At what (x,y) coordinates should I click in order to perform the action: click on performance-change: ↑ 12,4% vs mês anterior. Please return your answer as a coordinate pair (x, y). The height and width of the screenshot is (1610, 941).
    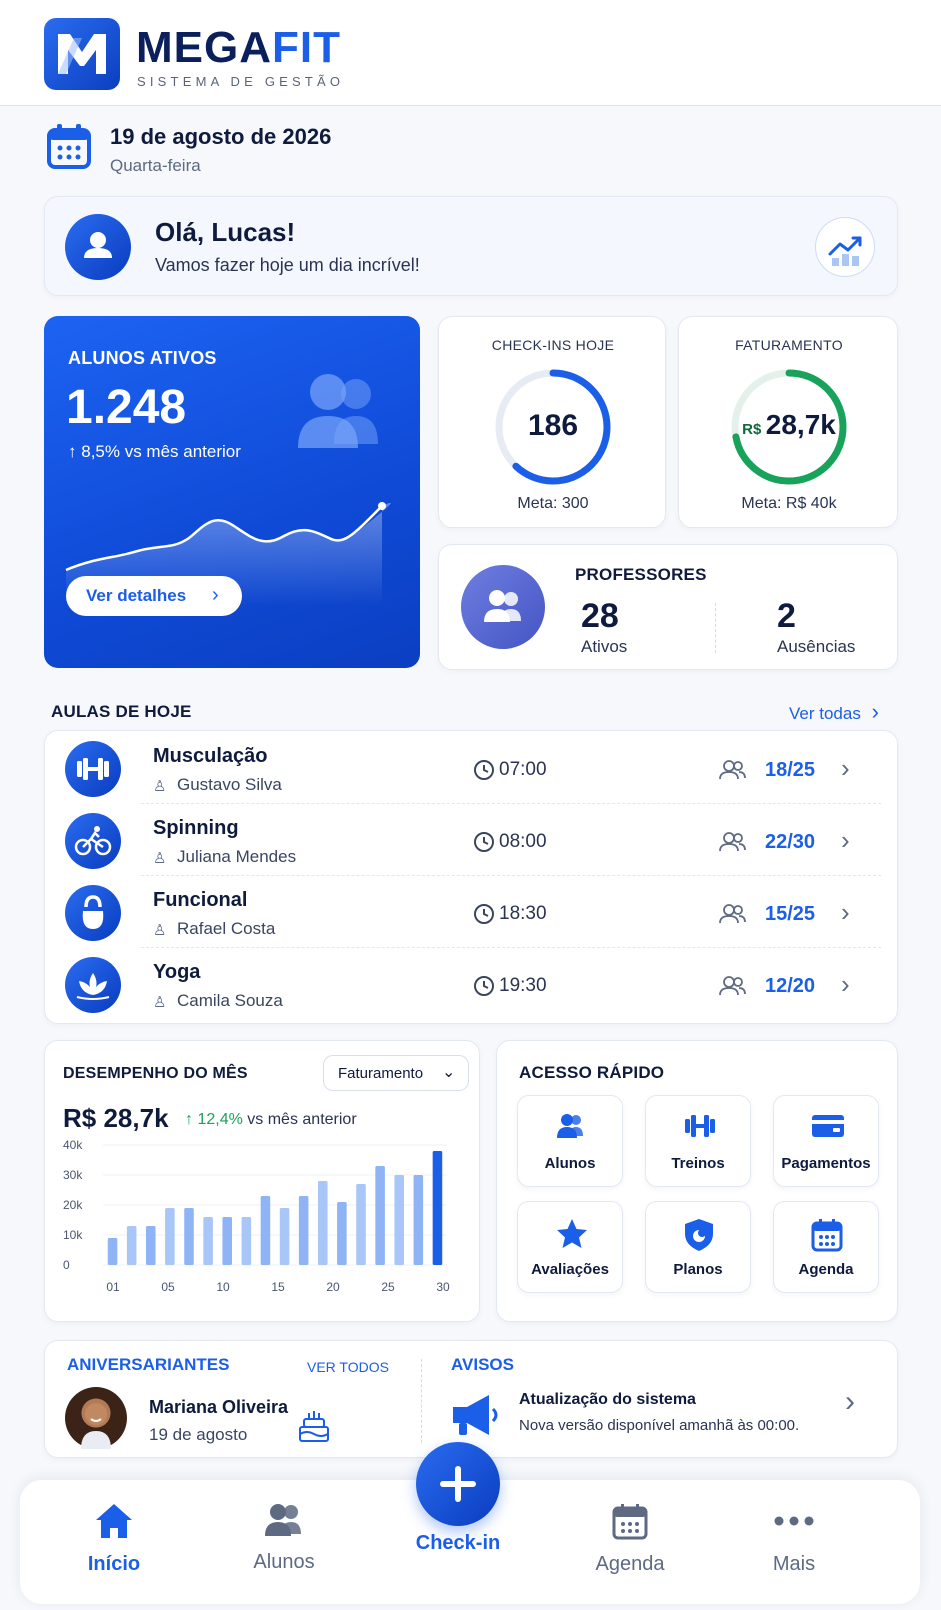
    Looking at the image, I should click on (271, 1120).